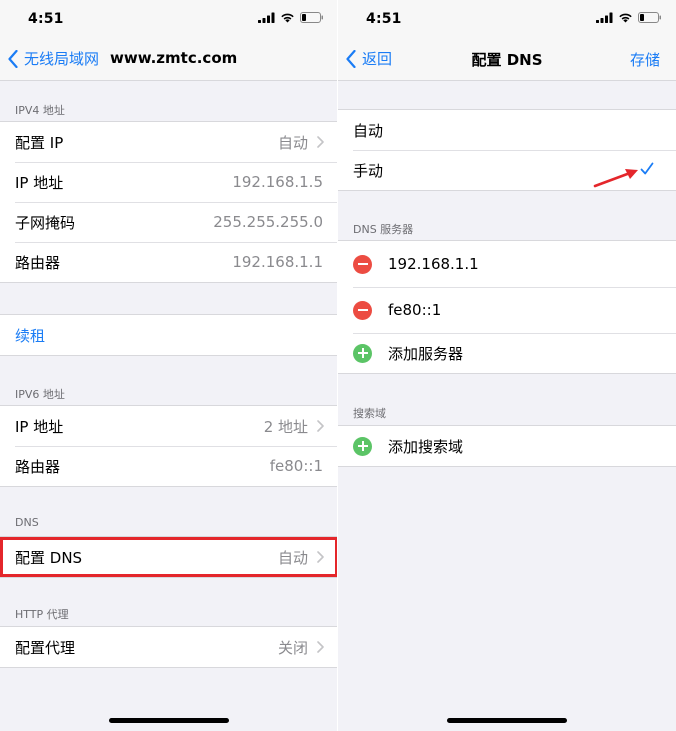 This screenshot has height=731, width=676. Describe the element at coordinates (368, 170) in the screenshot. I see `option-label: 手动` at that location.